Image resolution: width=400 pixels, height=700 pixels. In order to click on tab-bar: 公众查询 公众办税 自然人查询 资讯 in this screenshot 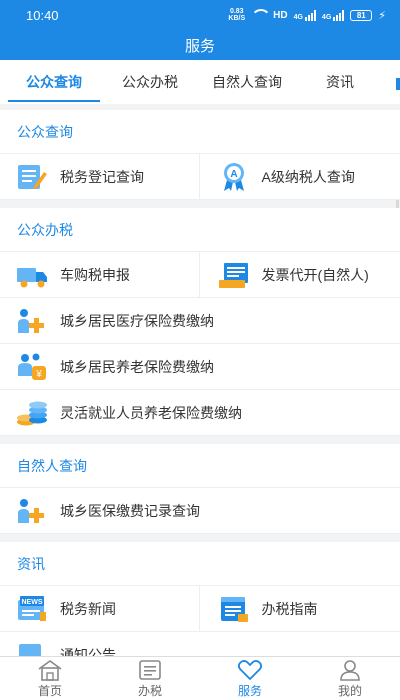, I will do `click(200, 82)`.